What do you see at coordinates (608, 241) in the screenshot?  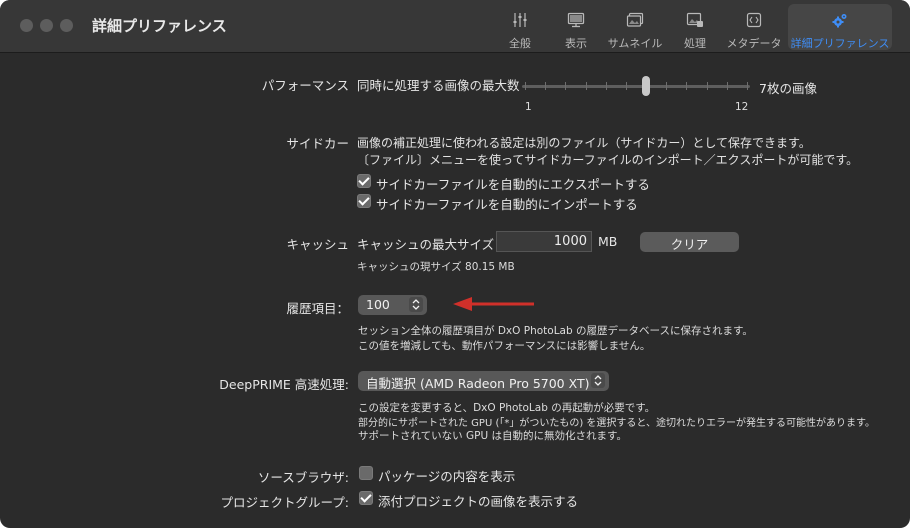 I see `cache-unit: MB` at bounding box center [608, 241].